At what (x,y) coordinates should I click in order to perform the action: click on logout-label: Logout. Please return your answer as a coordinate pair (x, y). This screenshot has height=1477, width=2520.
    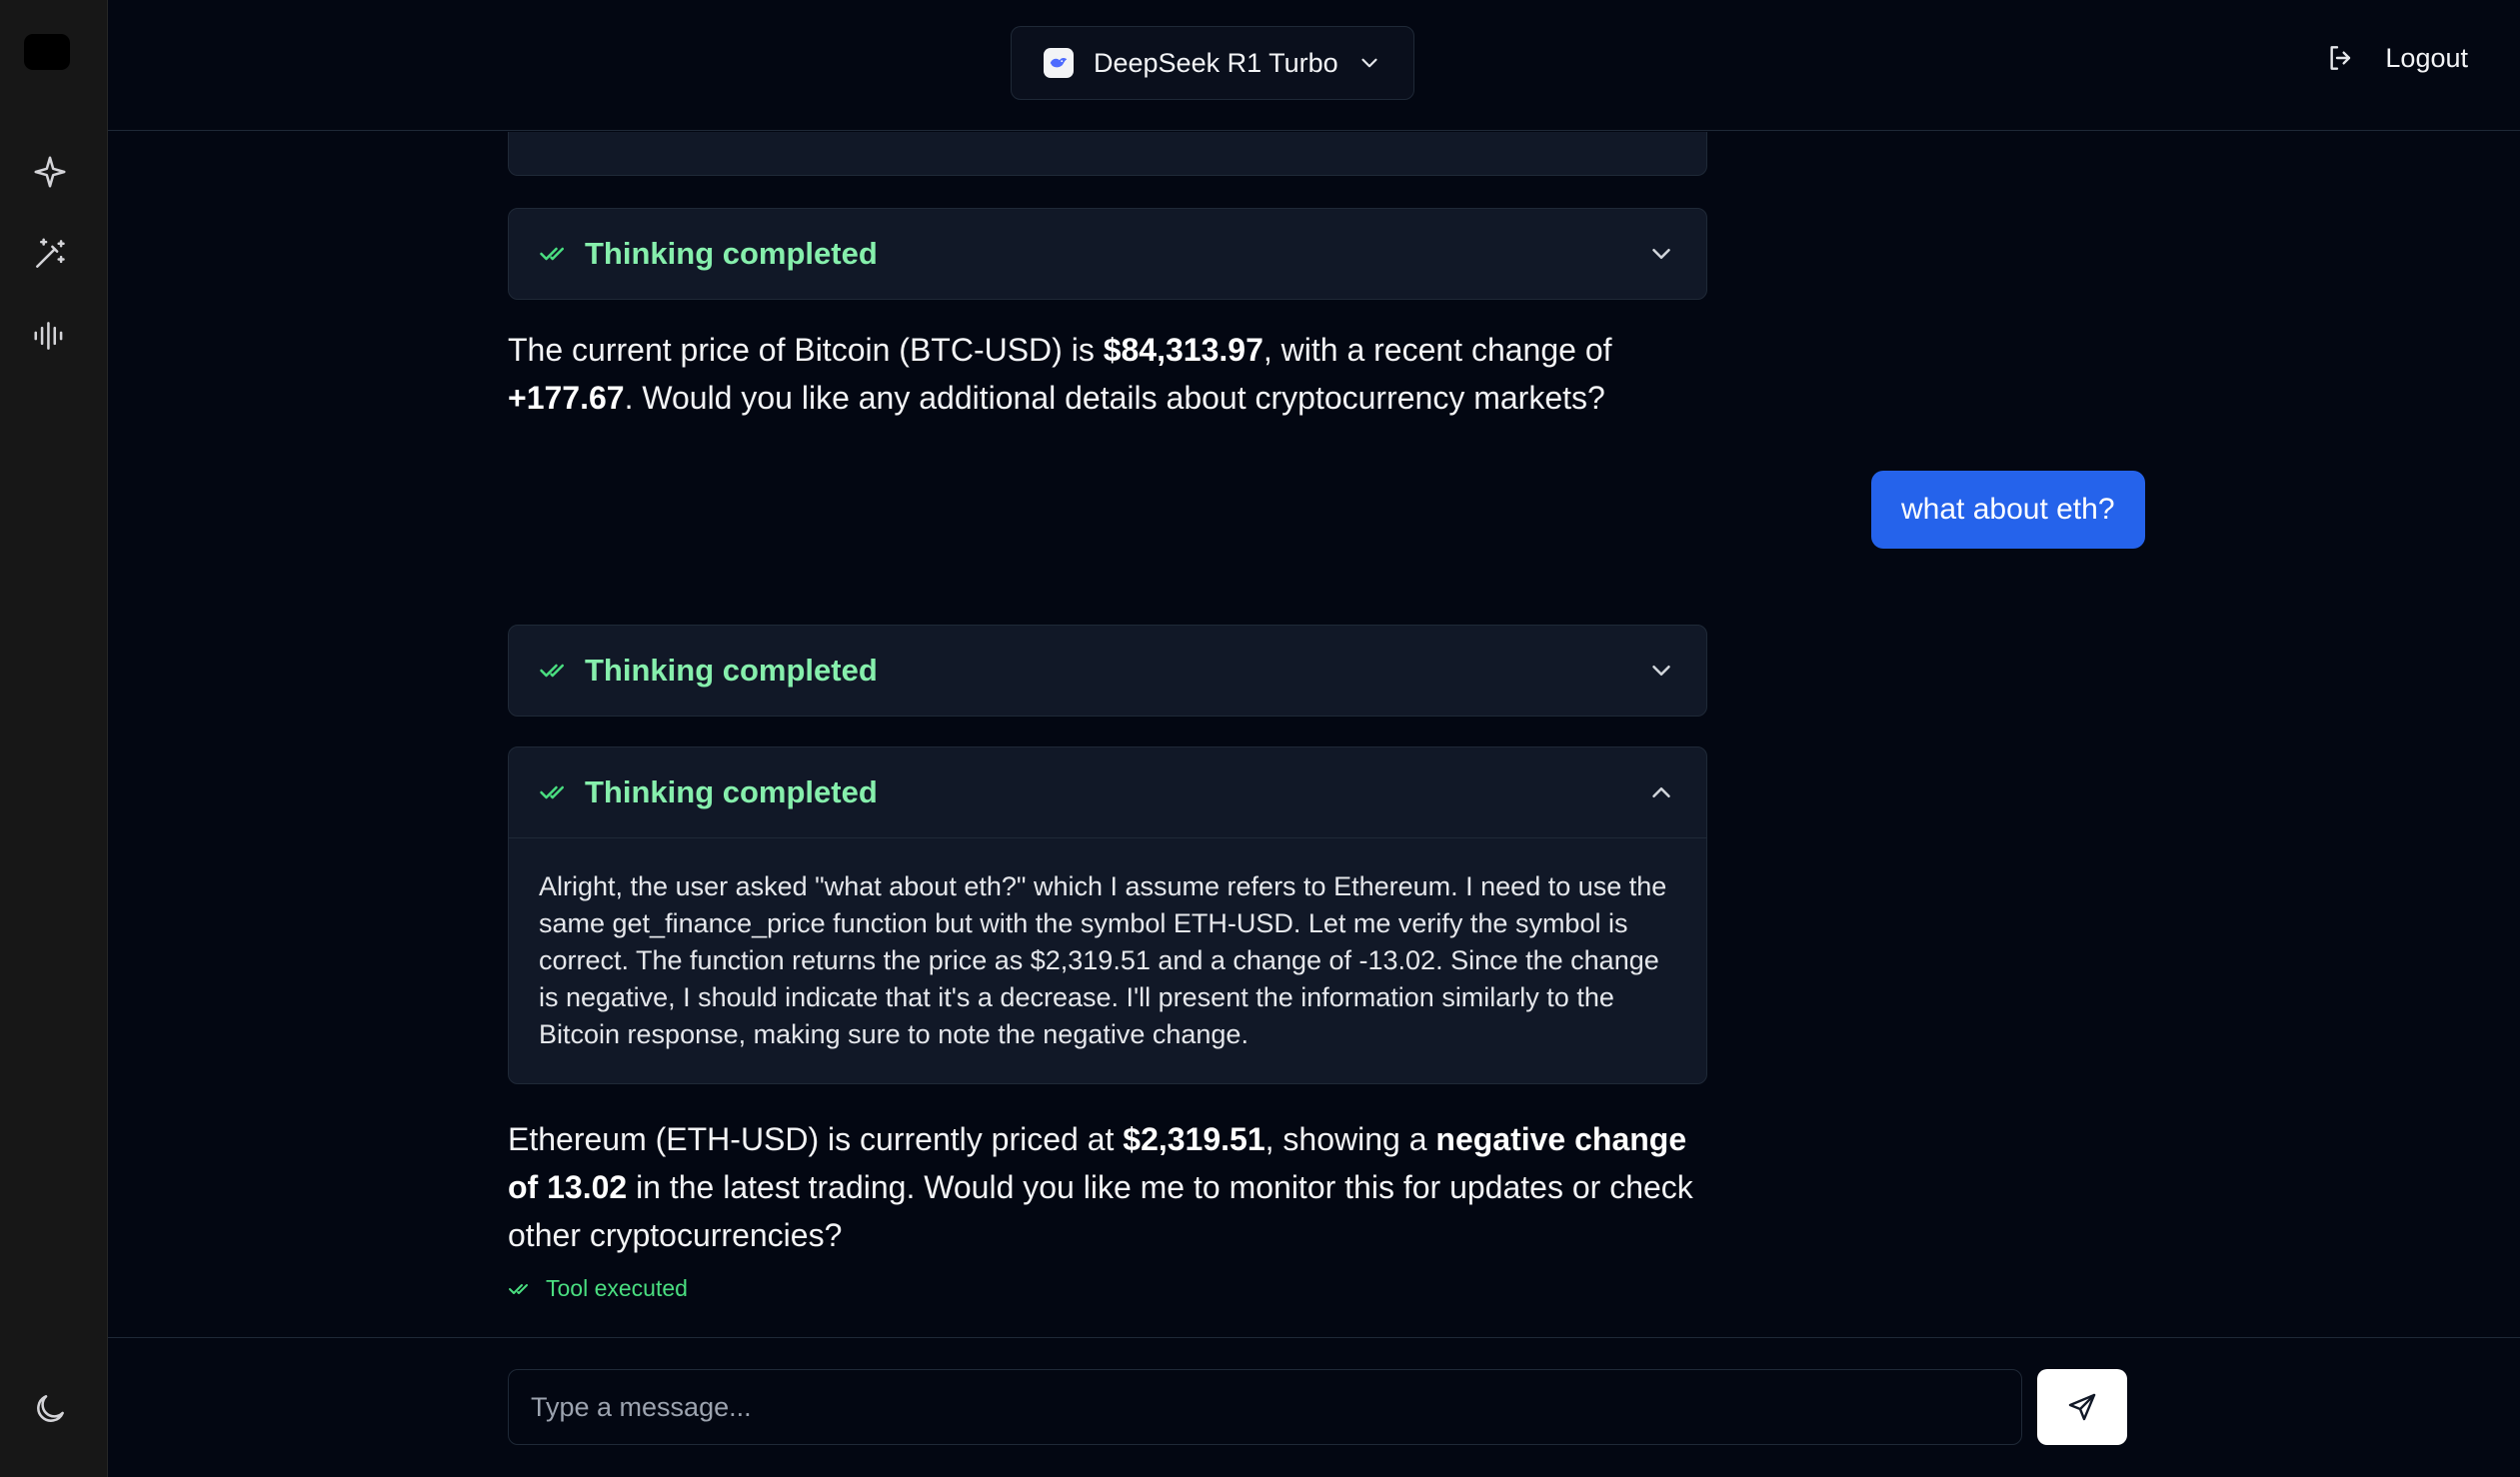
    Looking at the image, I should click on (2426, 57).